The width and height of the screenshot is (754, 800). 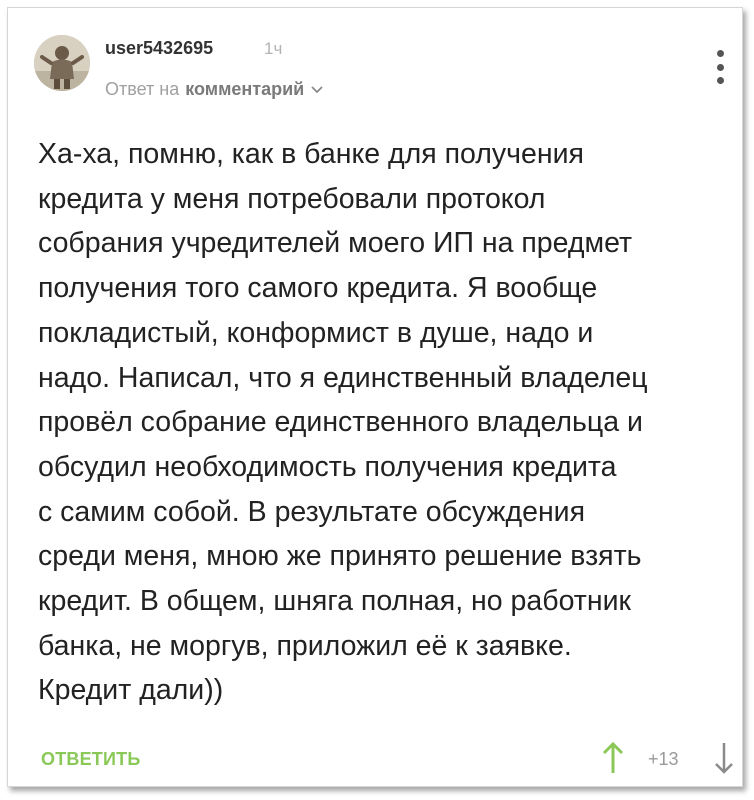 What do you see at coordinates (305, 645) in the screenshot?
I see `comment-line: банка, не моргув, приложил её к заявке.` at bounding box center [305, 645].